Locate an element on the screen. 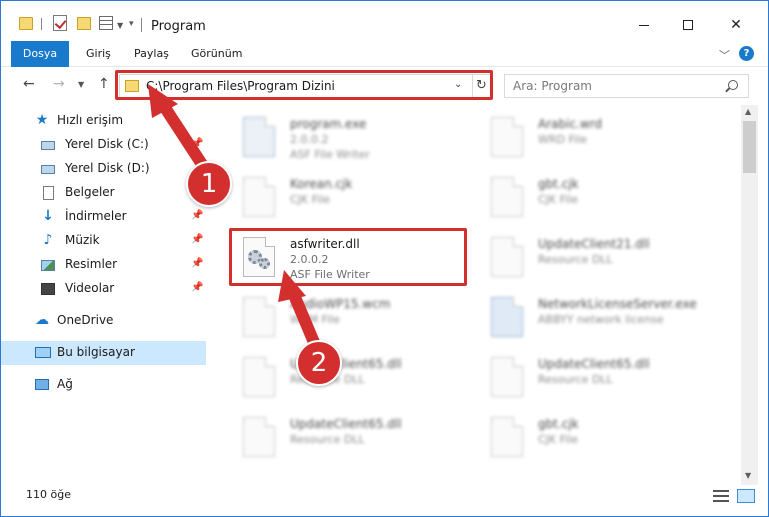 The width and height of the screenshot is (769, 517). address-path: C:\Program Files\Program Dizini is located at coordinates (240, 86).